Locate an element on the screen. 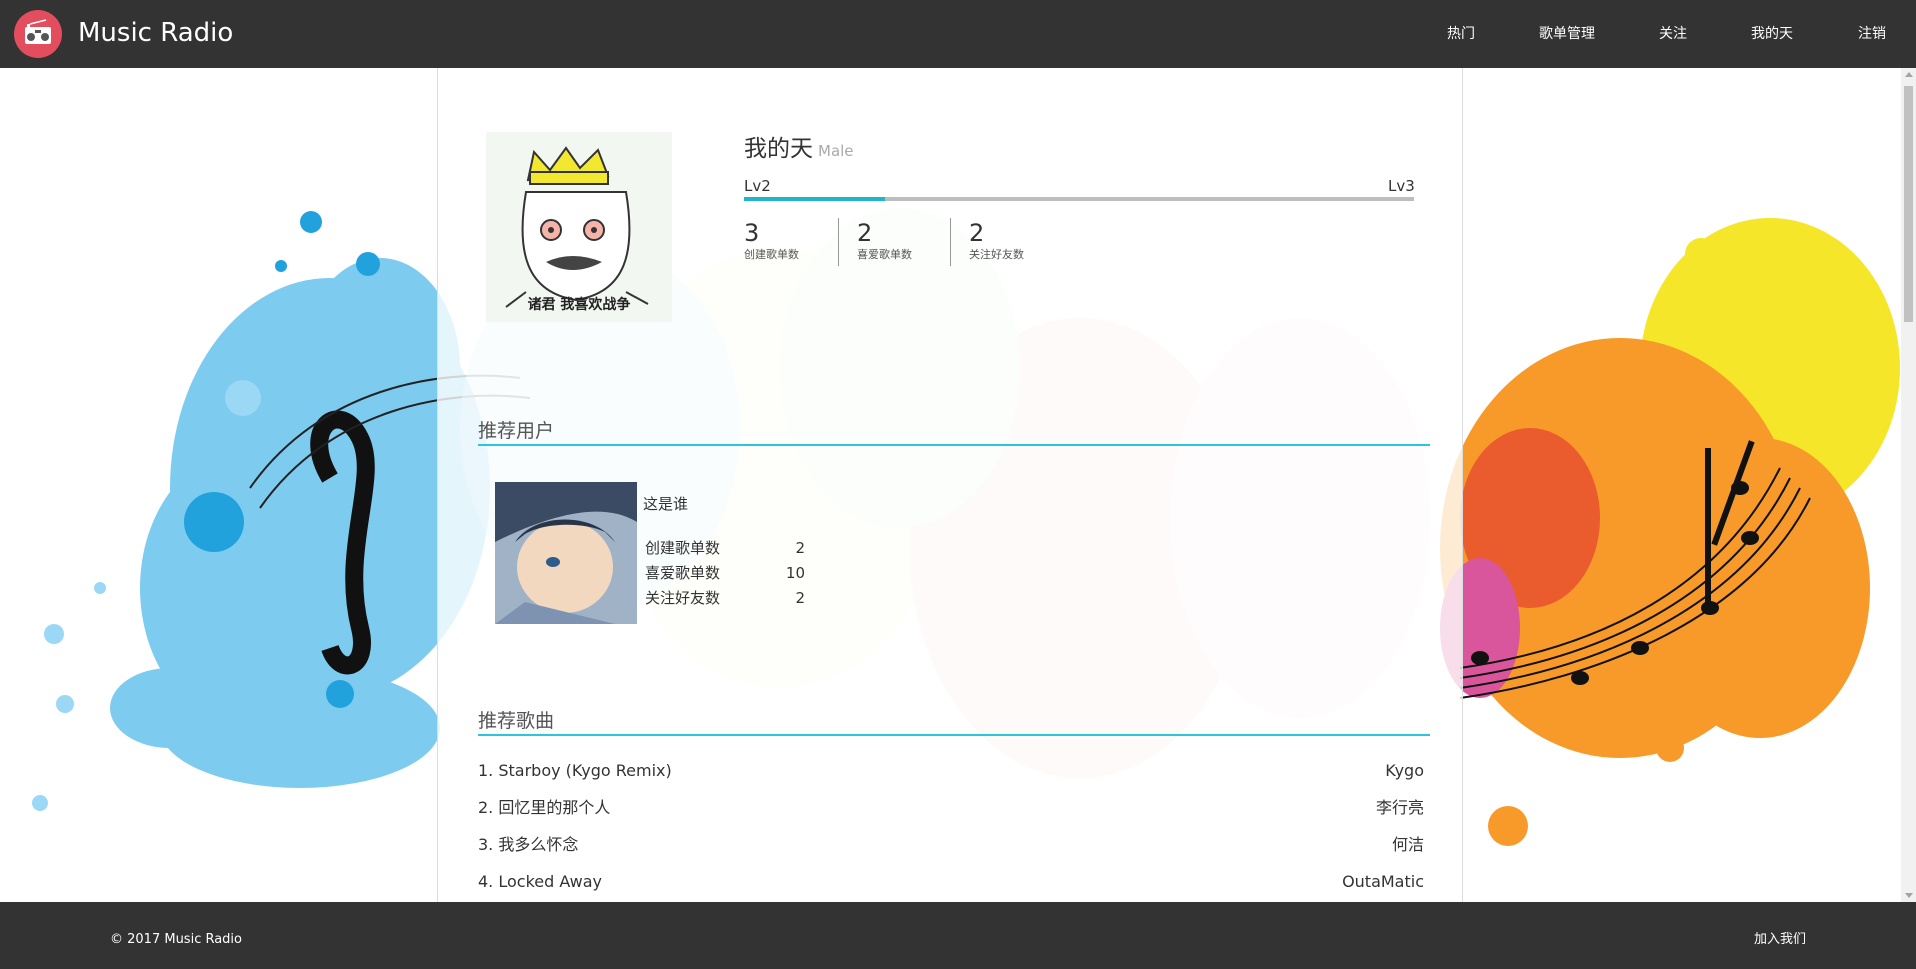 The width and height of the screenshot is (1916, 969). profile-gender: Male is located at coordinates (836, 151).